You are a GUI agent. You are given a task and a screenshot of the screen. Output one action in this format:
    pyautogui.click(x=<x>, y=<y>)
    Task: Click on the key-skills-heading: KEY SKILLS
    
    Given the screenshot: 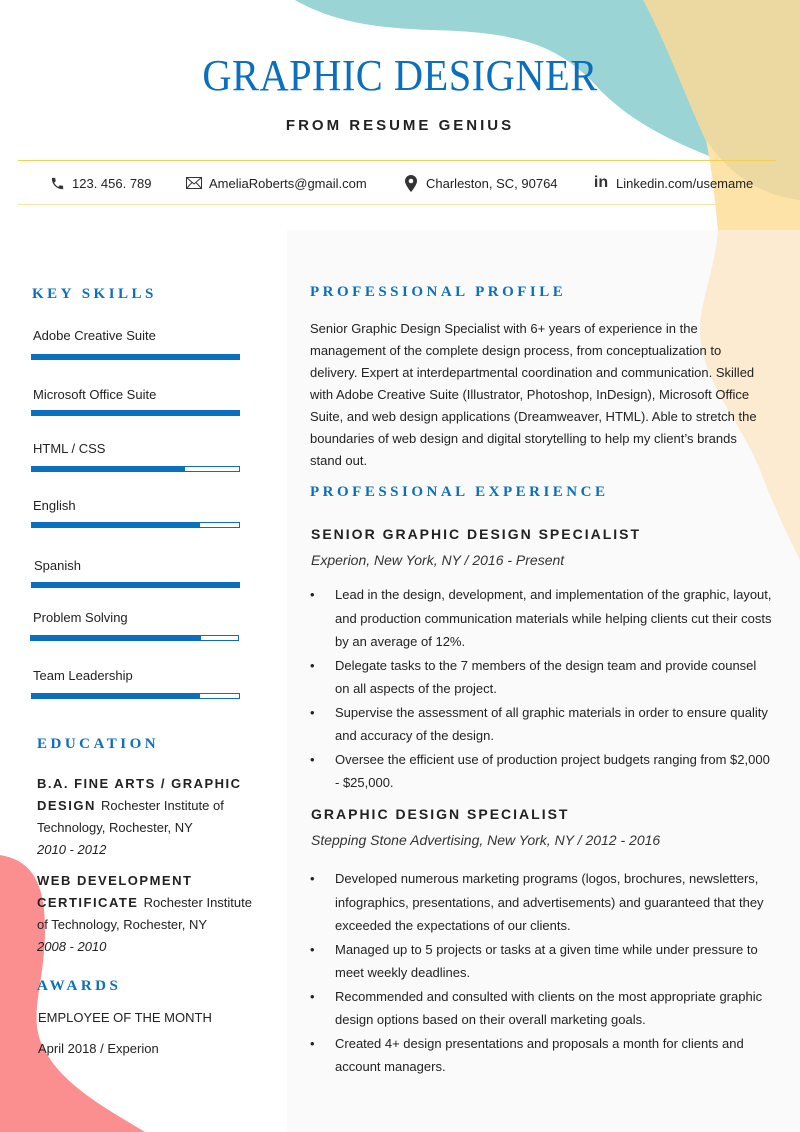 What is the action you would take?
    pyautogui.click(x=94, y=294)
    